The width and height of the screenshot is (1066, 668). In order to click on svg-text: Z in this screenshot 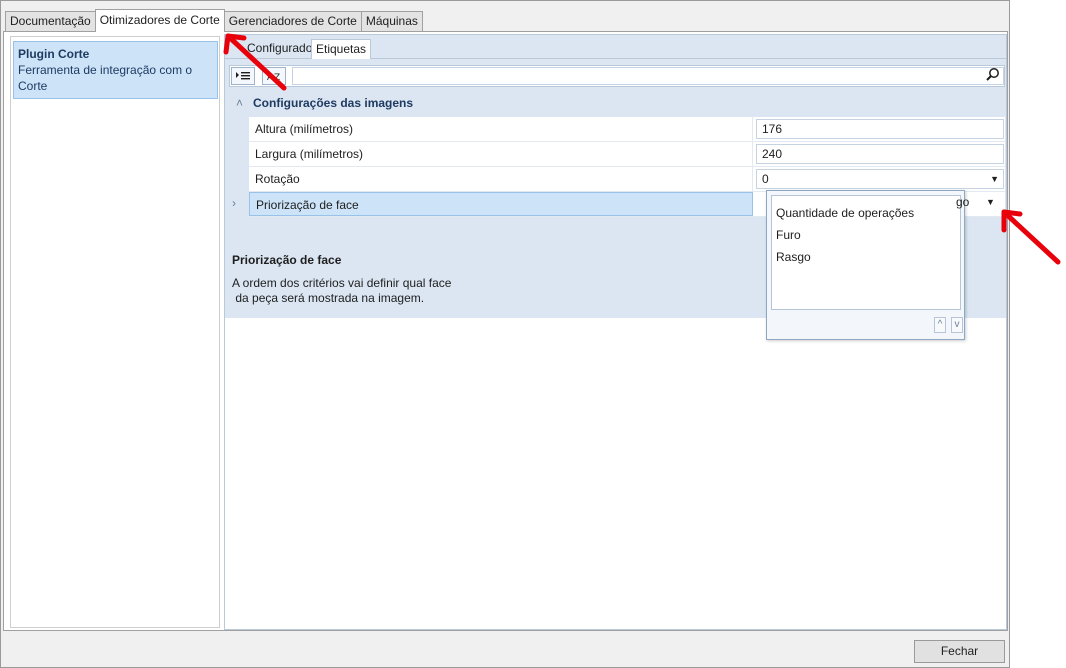, I will do `click(277, 78)`.